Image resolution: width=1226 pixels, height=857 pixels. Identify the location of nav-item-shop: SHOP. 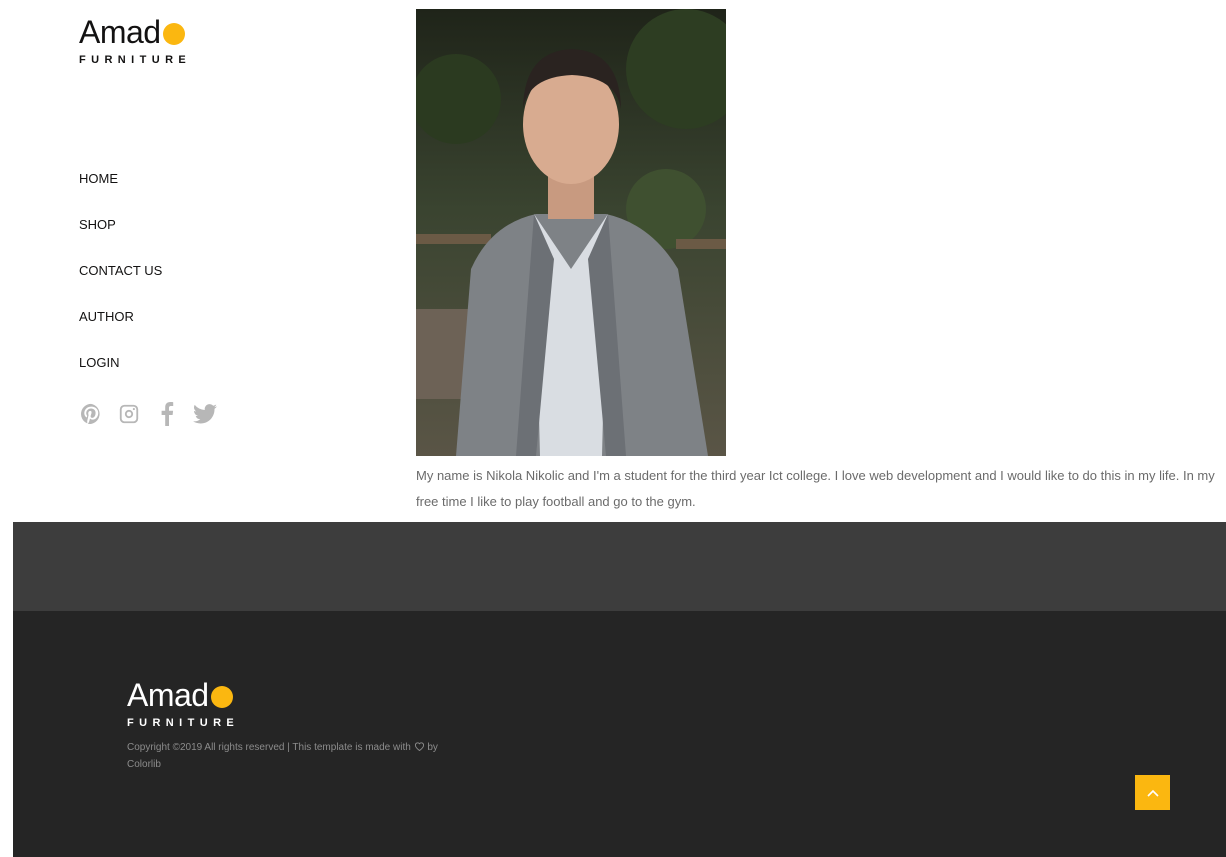
(120, 240).